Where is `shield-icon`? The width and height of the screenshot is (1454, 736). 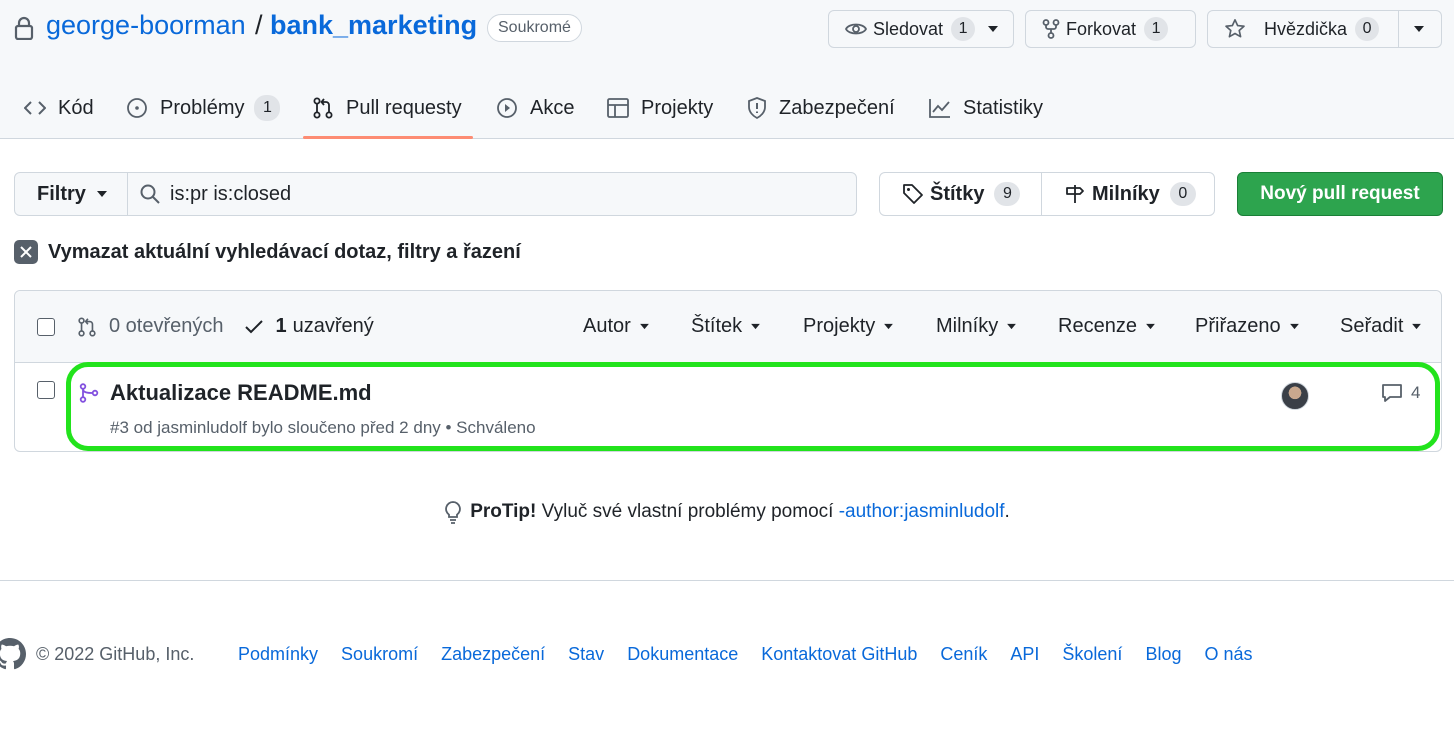
shield-icon is located at coordinates (757, 108).